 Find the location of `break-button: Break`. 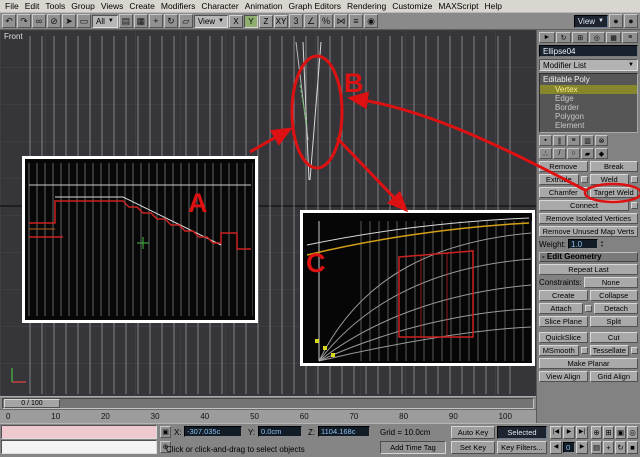

break-button: Break is located at coordinates (613, 166).